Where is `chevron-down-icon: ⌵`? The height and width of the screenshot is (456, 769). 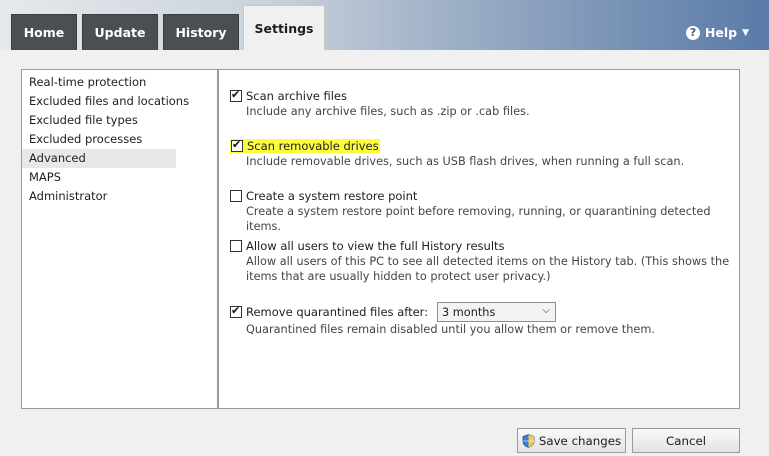 chevron-down-icon: ⌵ is located at coordinates (546, 310).